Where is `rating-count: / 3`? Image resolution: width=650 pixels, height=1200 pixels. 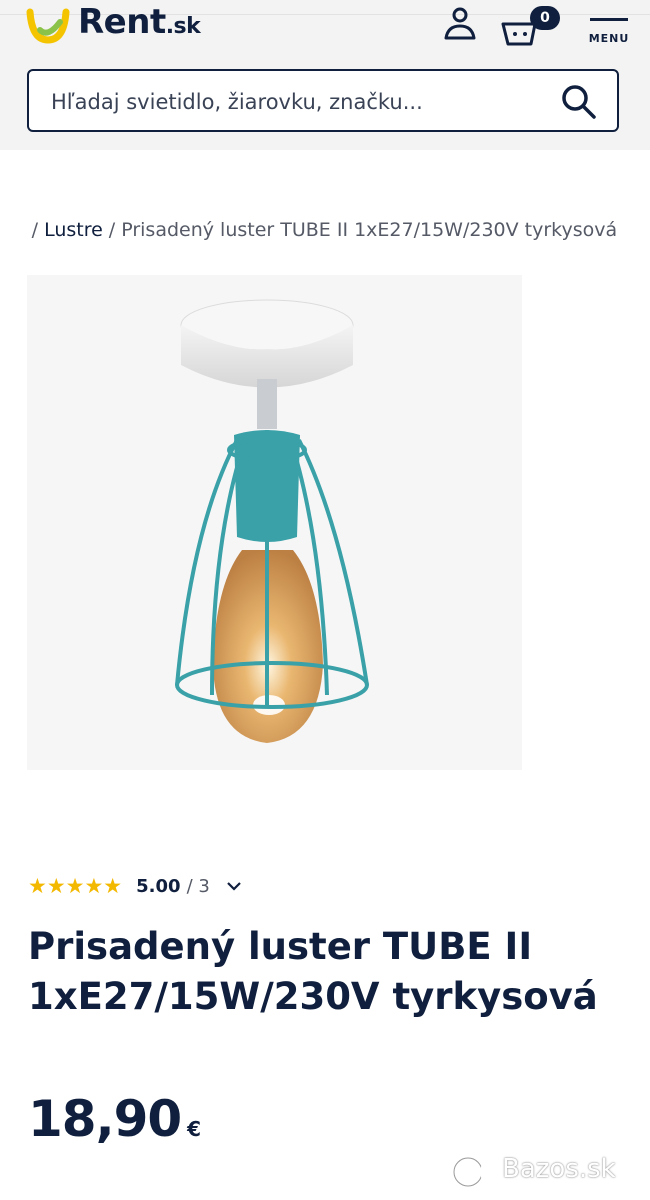 rating-count: / 3 is located at coordinates (198, 886).